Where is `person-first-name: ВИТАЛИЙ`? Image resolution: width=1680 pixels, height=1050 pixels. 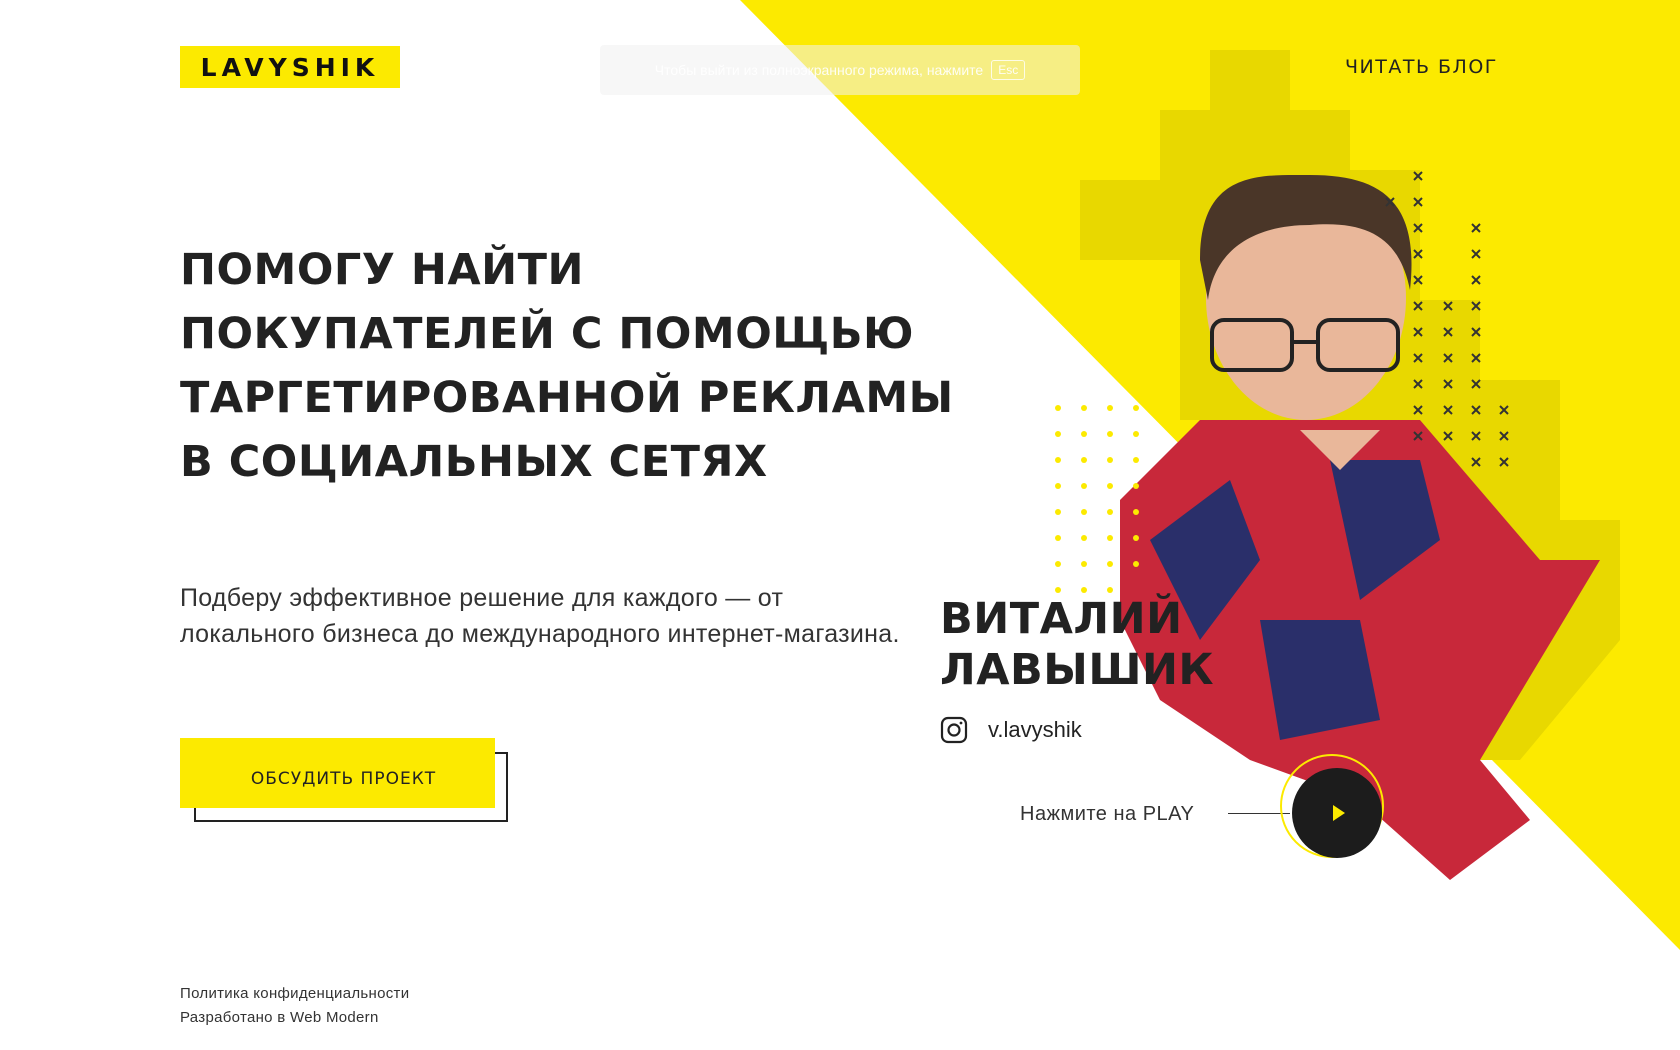
person-first-name: ВИТАЛИЙ is located at coordinates (1061, 619).